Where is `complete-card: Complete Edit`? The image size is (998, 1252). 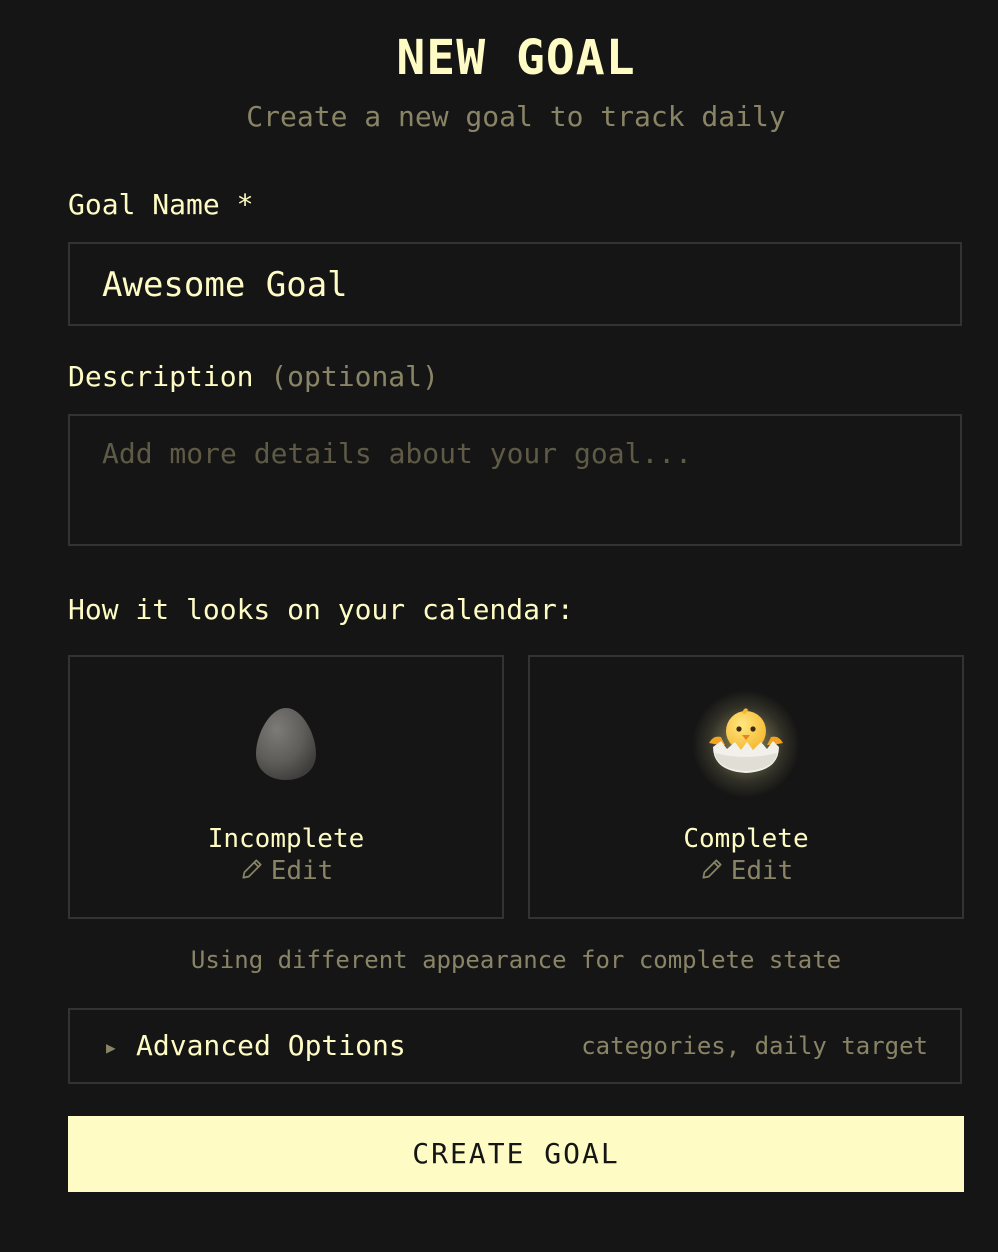
complete-card: Complete Edit is located at coordinates (746, 787).